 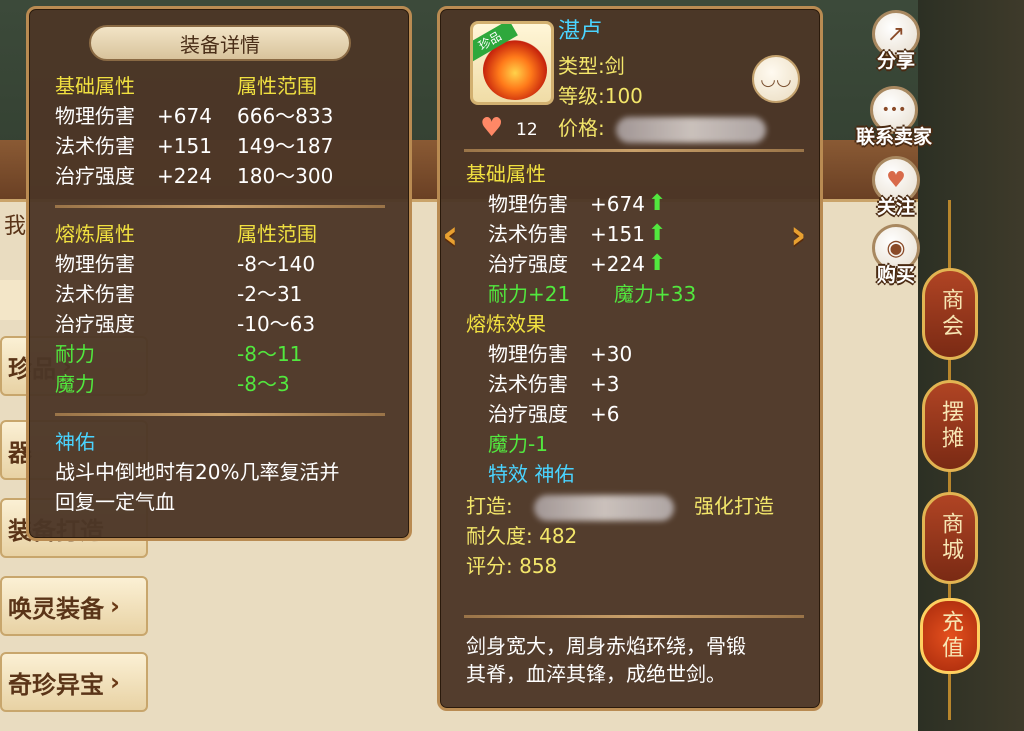 I want to click on smelt-attr-name: 魔力, so click(x=75, y=384).